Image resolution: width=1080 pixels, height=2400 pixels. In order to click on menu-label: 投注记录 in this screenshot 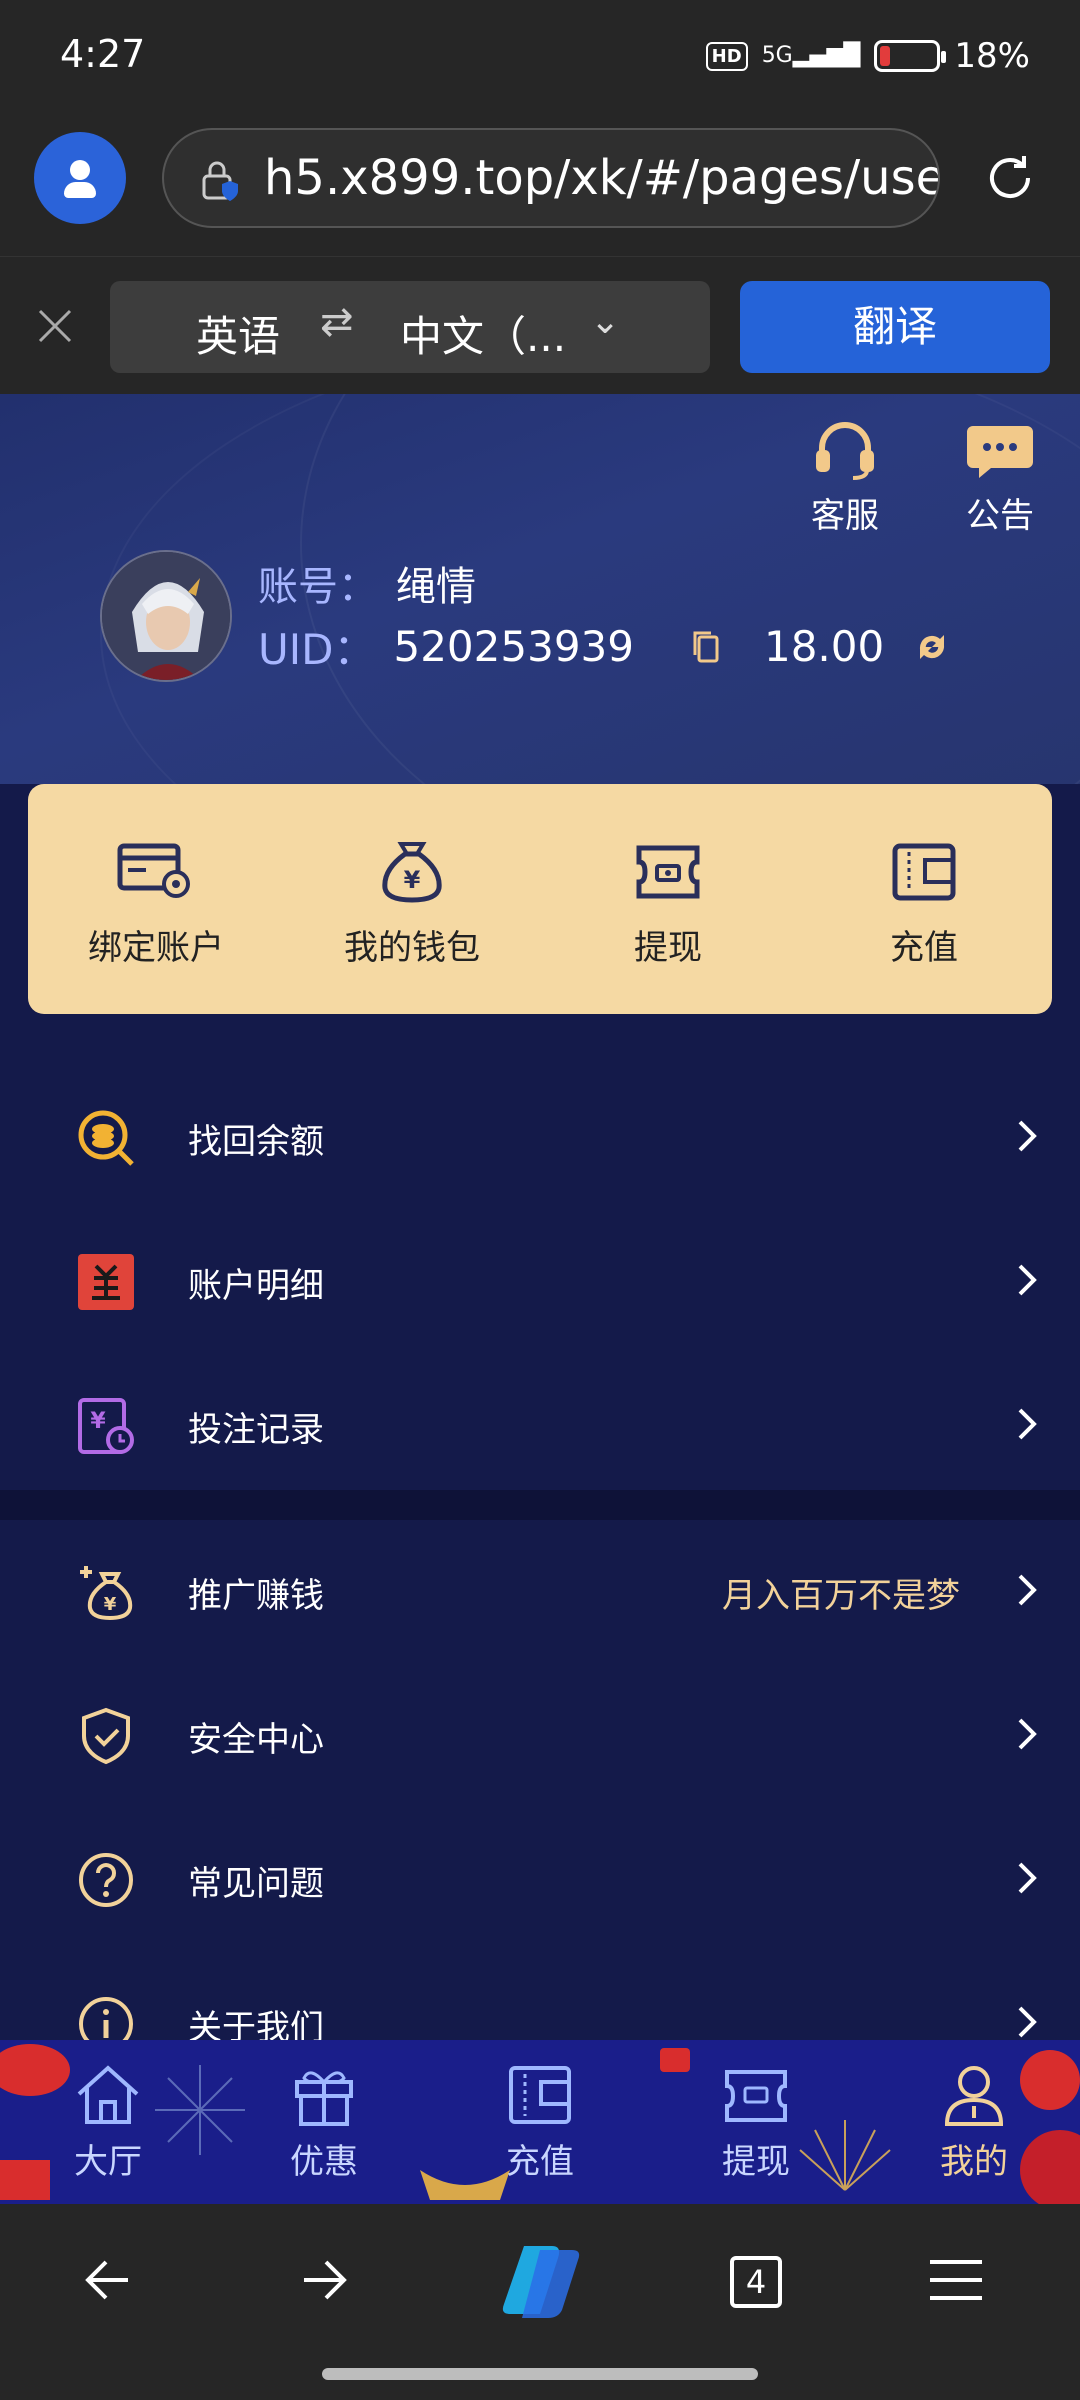, I will do `click(256, 1430)`.